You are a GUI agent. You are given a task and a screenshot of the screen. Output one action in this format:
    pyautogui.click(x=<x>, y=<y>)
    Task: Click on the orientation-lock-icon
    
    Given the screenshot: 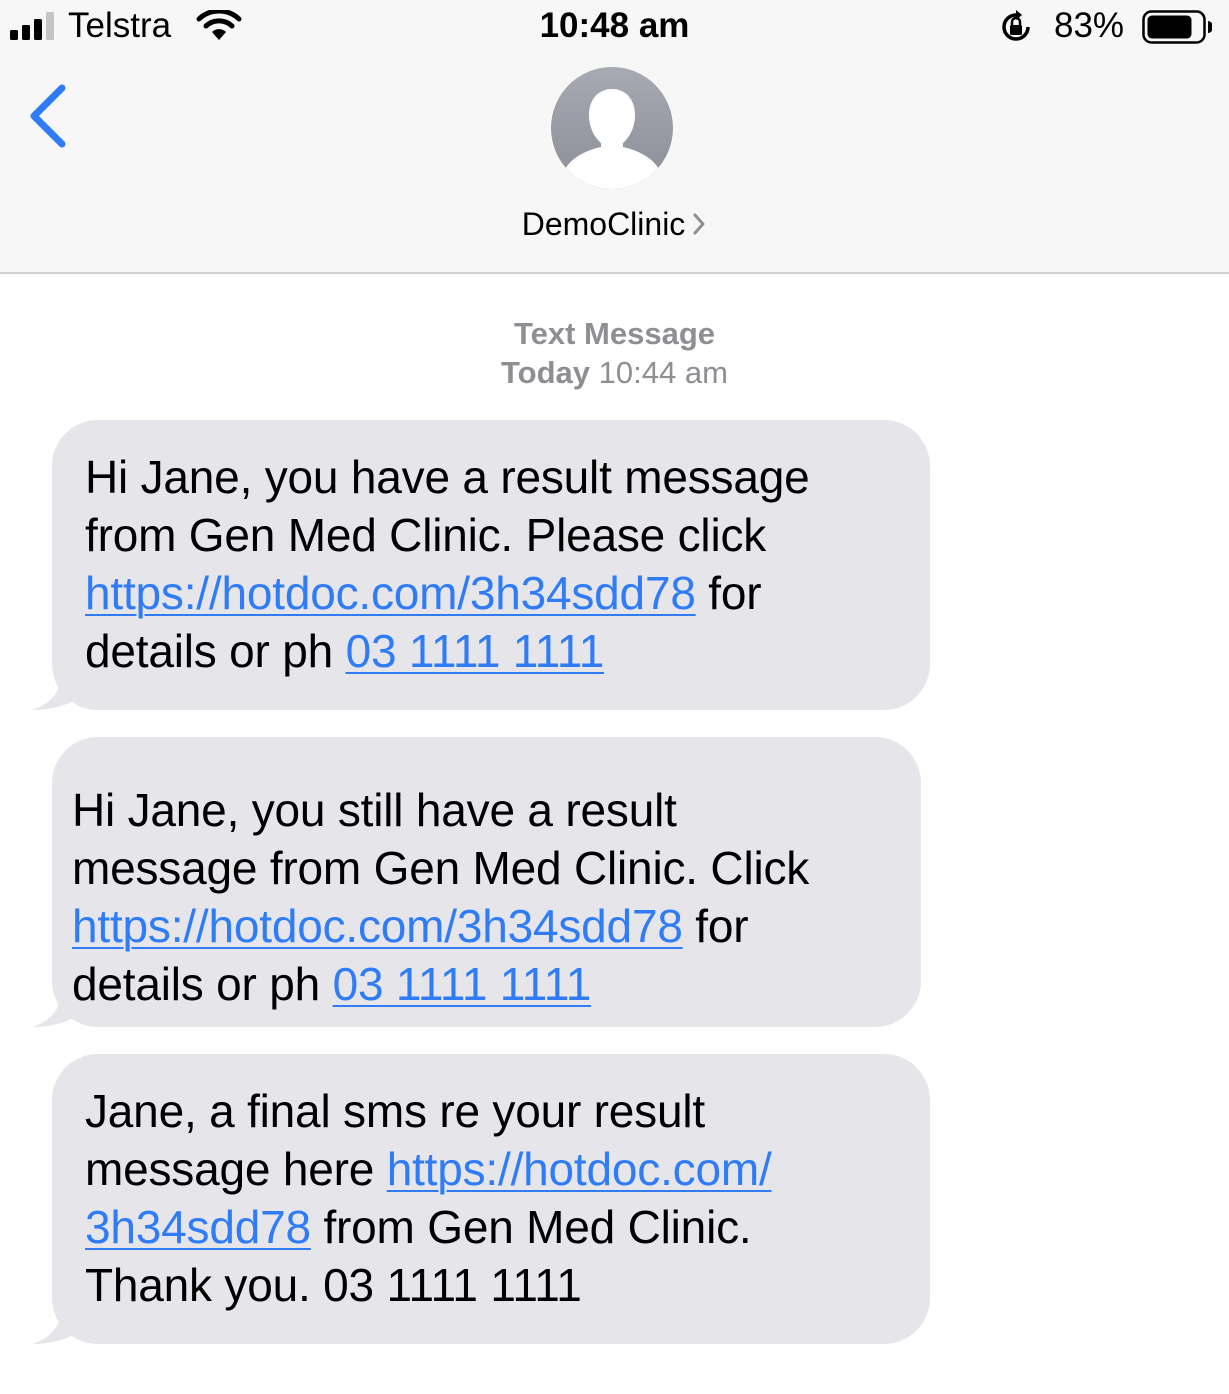 What is the action you would take?
    pyautogui.click(x=1016, y=25)
    